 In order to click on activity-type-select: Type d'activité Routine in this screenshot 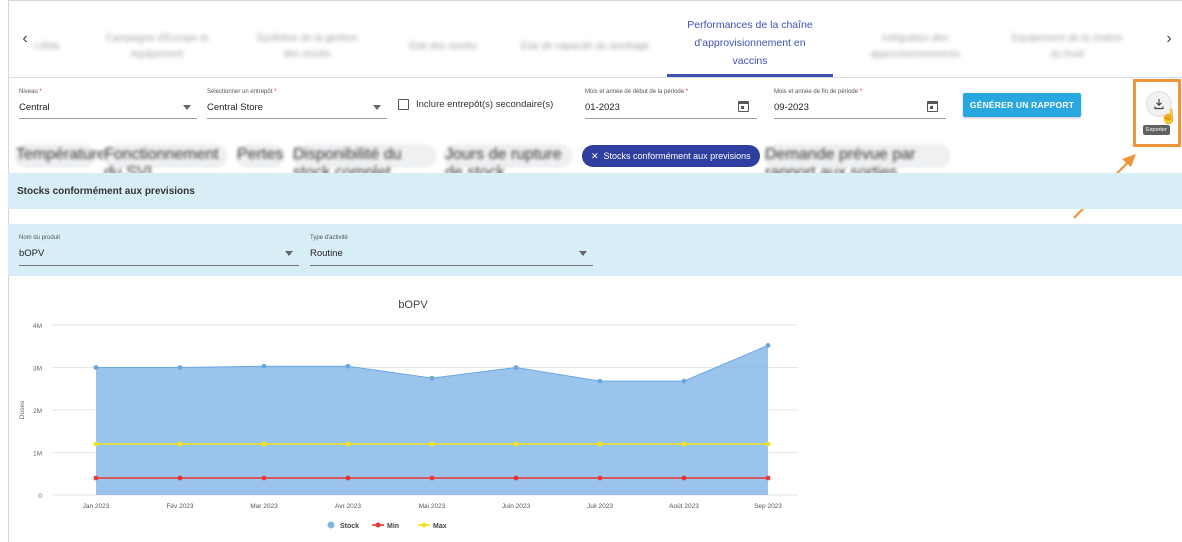, I will do `click(451, 250)`.